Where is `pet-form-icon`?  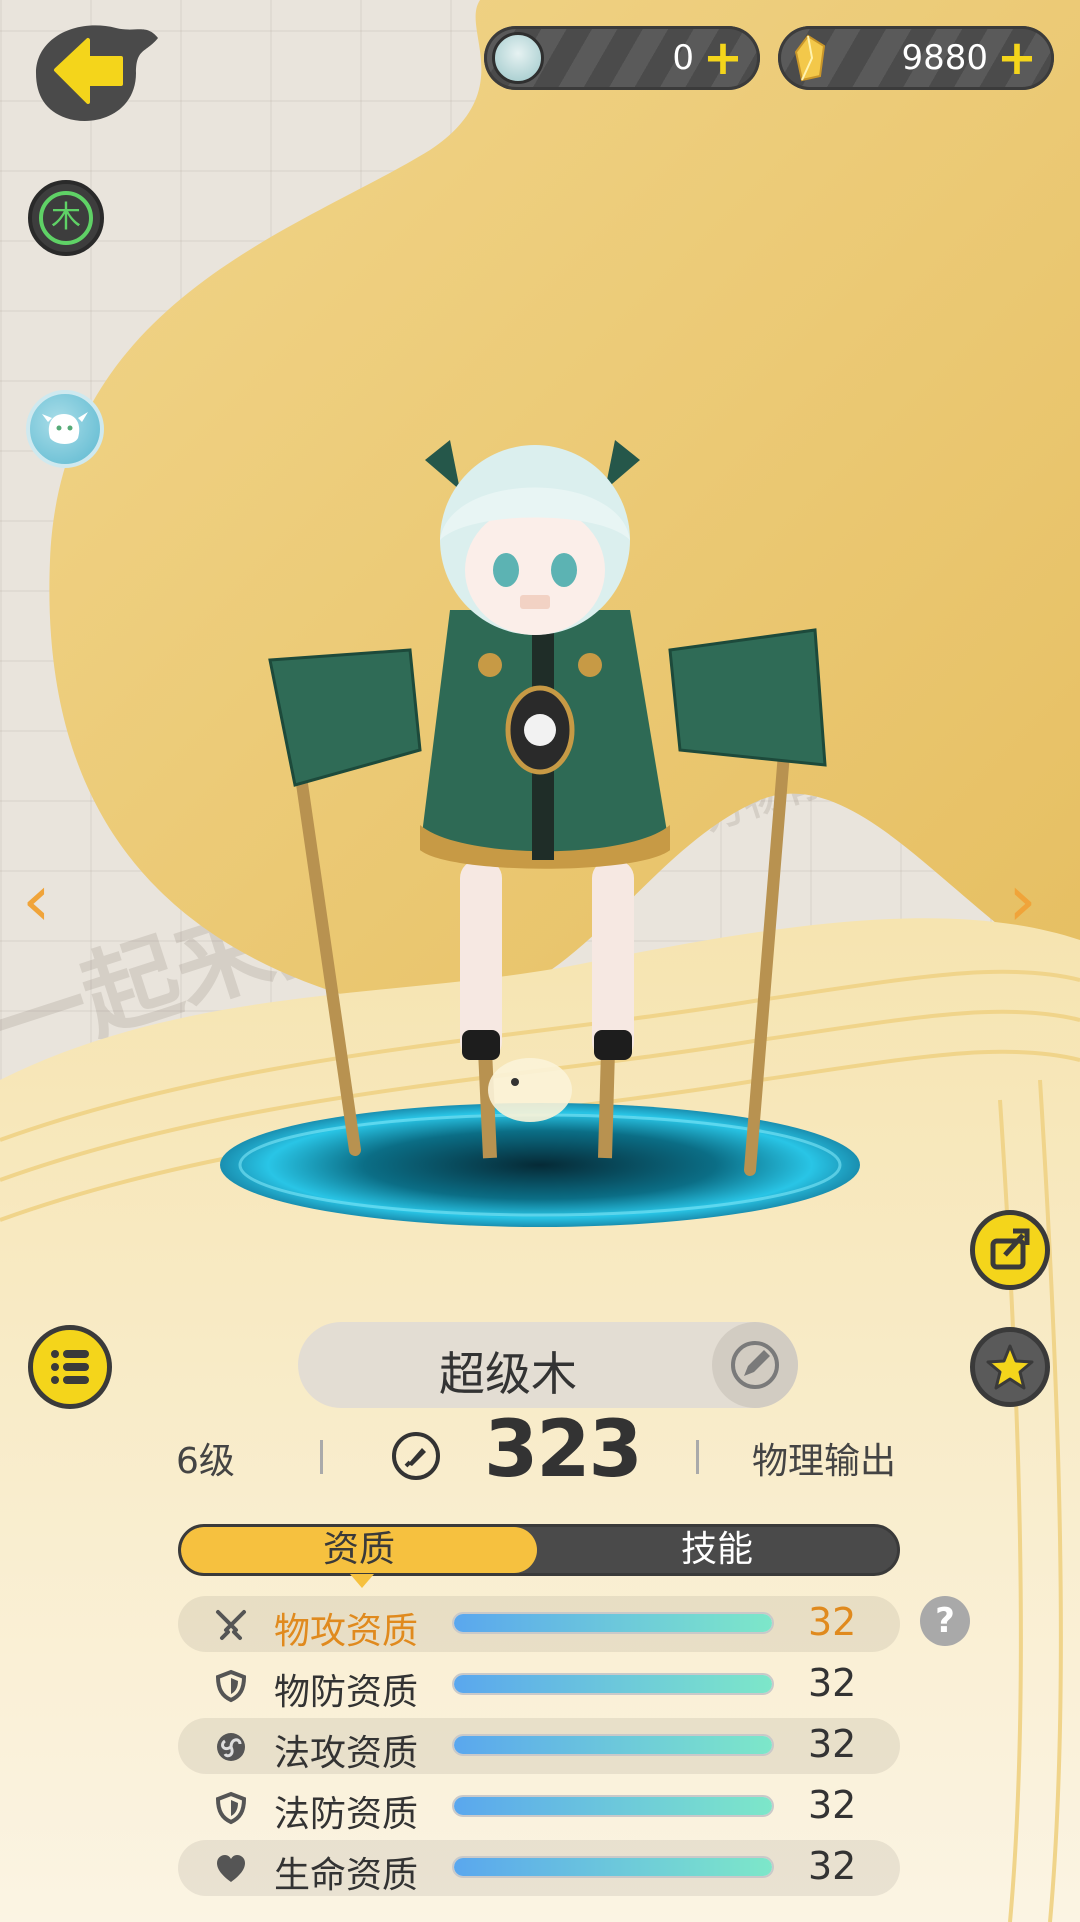
pet-form-icon is located at coordinates (65, 429).